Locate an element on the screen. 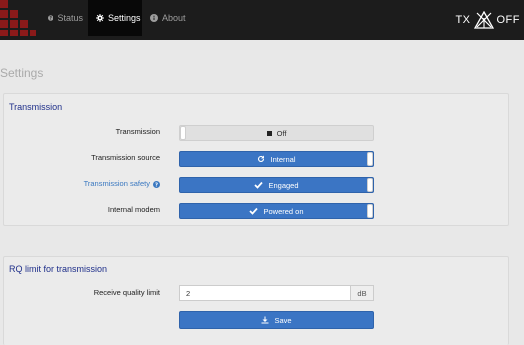 Image resolution: width=524 pixels, height=345 pixels. save-button: Save is located at coordinates (276, 320).